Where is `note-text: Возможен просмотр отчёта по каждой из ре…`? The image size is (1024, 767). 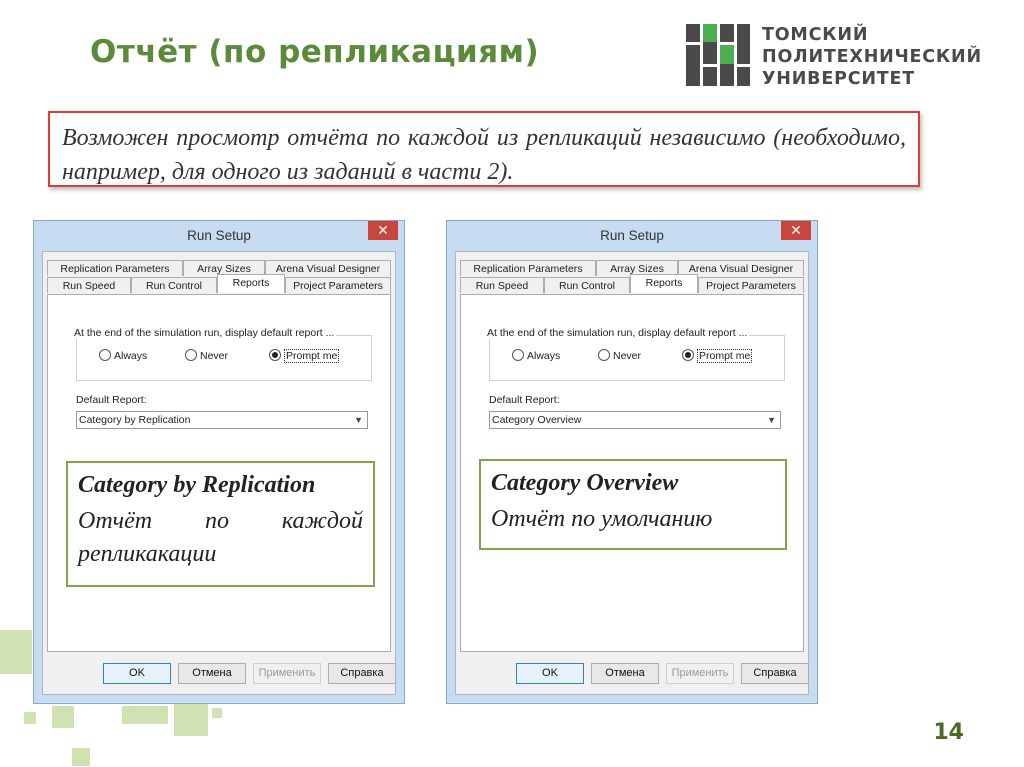
note-text: Возможен просмотр отчёта по каждой из ре… is located at coordinates (484, 155).